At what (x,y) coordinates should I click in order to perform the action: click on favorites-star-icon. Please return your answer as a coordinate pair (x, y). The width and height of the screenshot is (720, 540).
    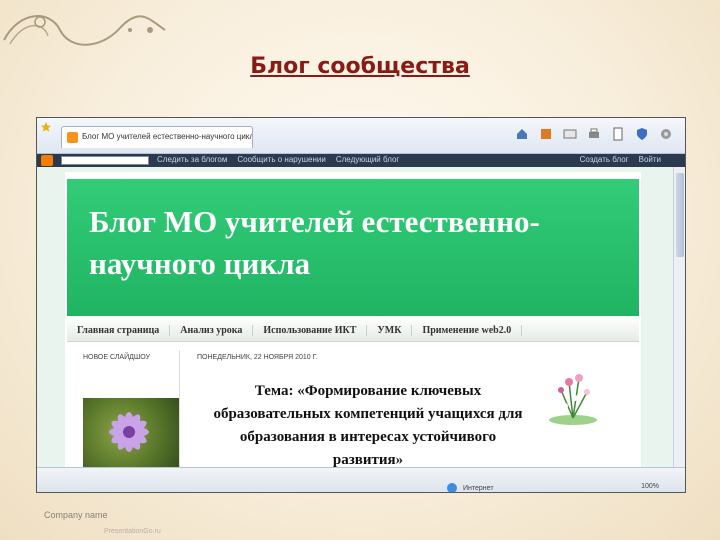
    Looking at the image, I should click on (46, 127).